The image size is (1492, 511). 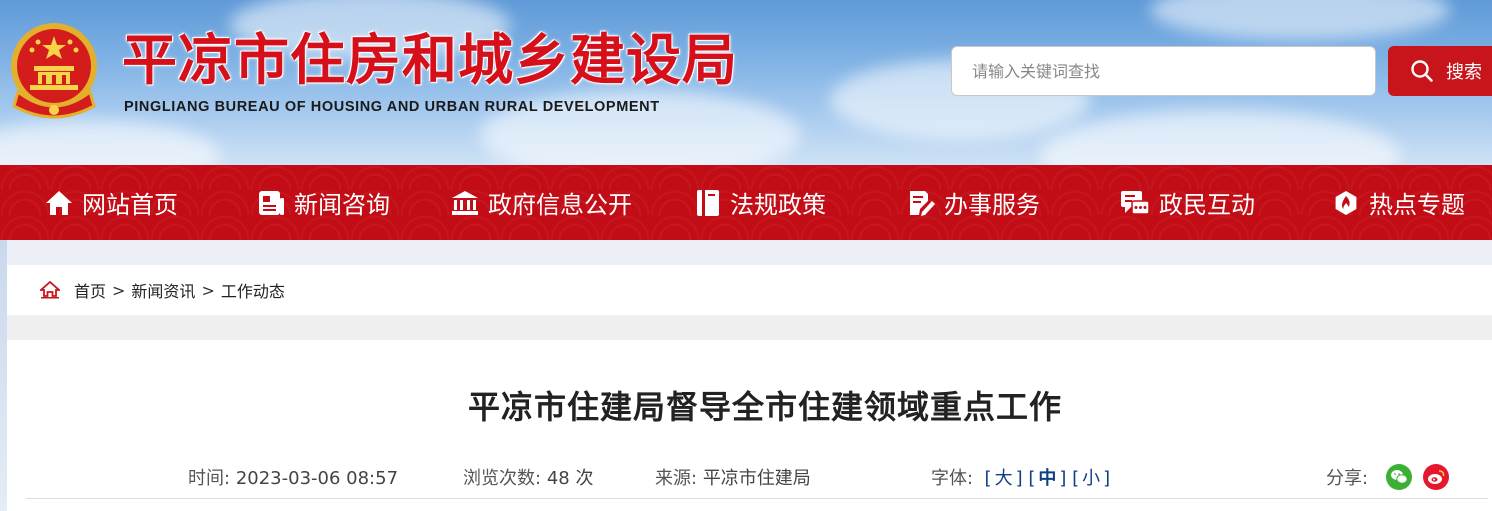 What do you see at coordinates (430, 60) in the screenshot?
I see `site-title: 平凉市住房和城乡建设局` at bounding box center [430, 60].